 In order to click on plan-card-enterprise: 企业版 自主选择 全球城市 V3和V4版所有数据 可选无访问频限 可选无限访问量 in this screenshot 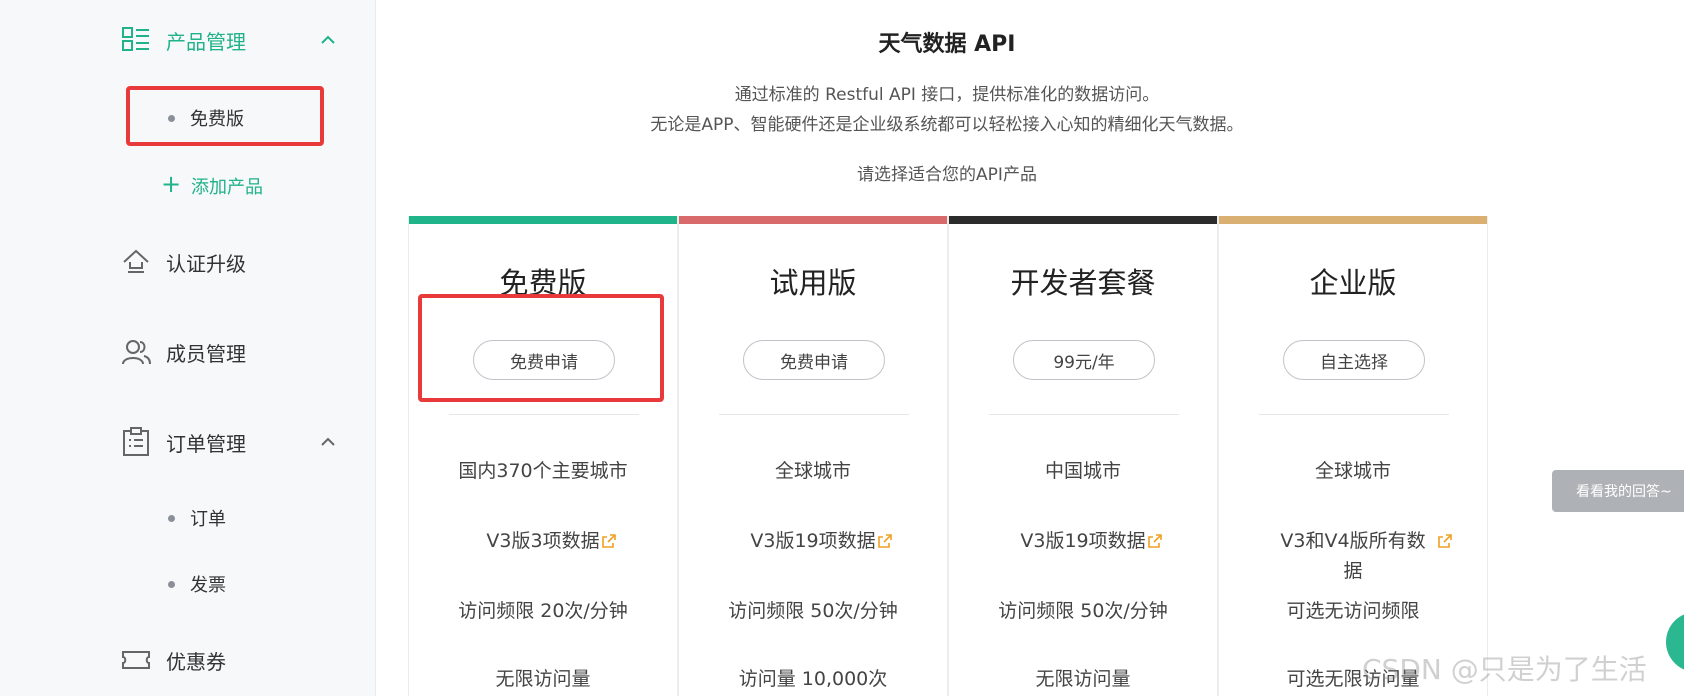, I will do `click(1353, 456)`.